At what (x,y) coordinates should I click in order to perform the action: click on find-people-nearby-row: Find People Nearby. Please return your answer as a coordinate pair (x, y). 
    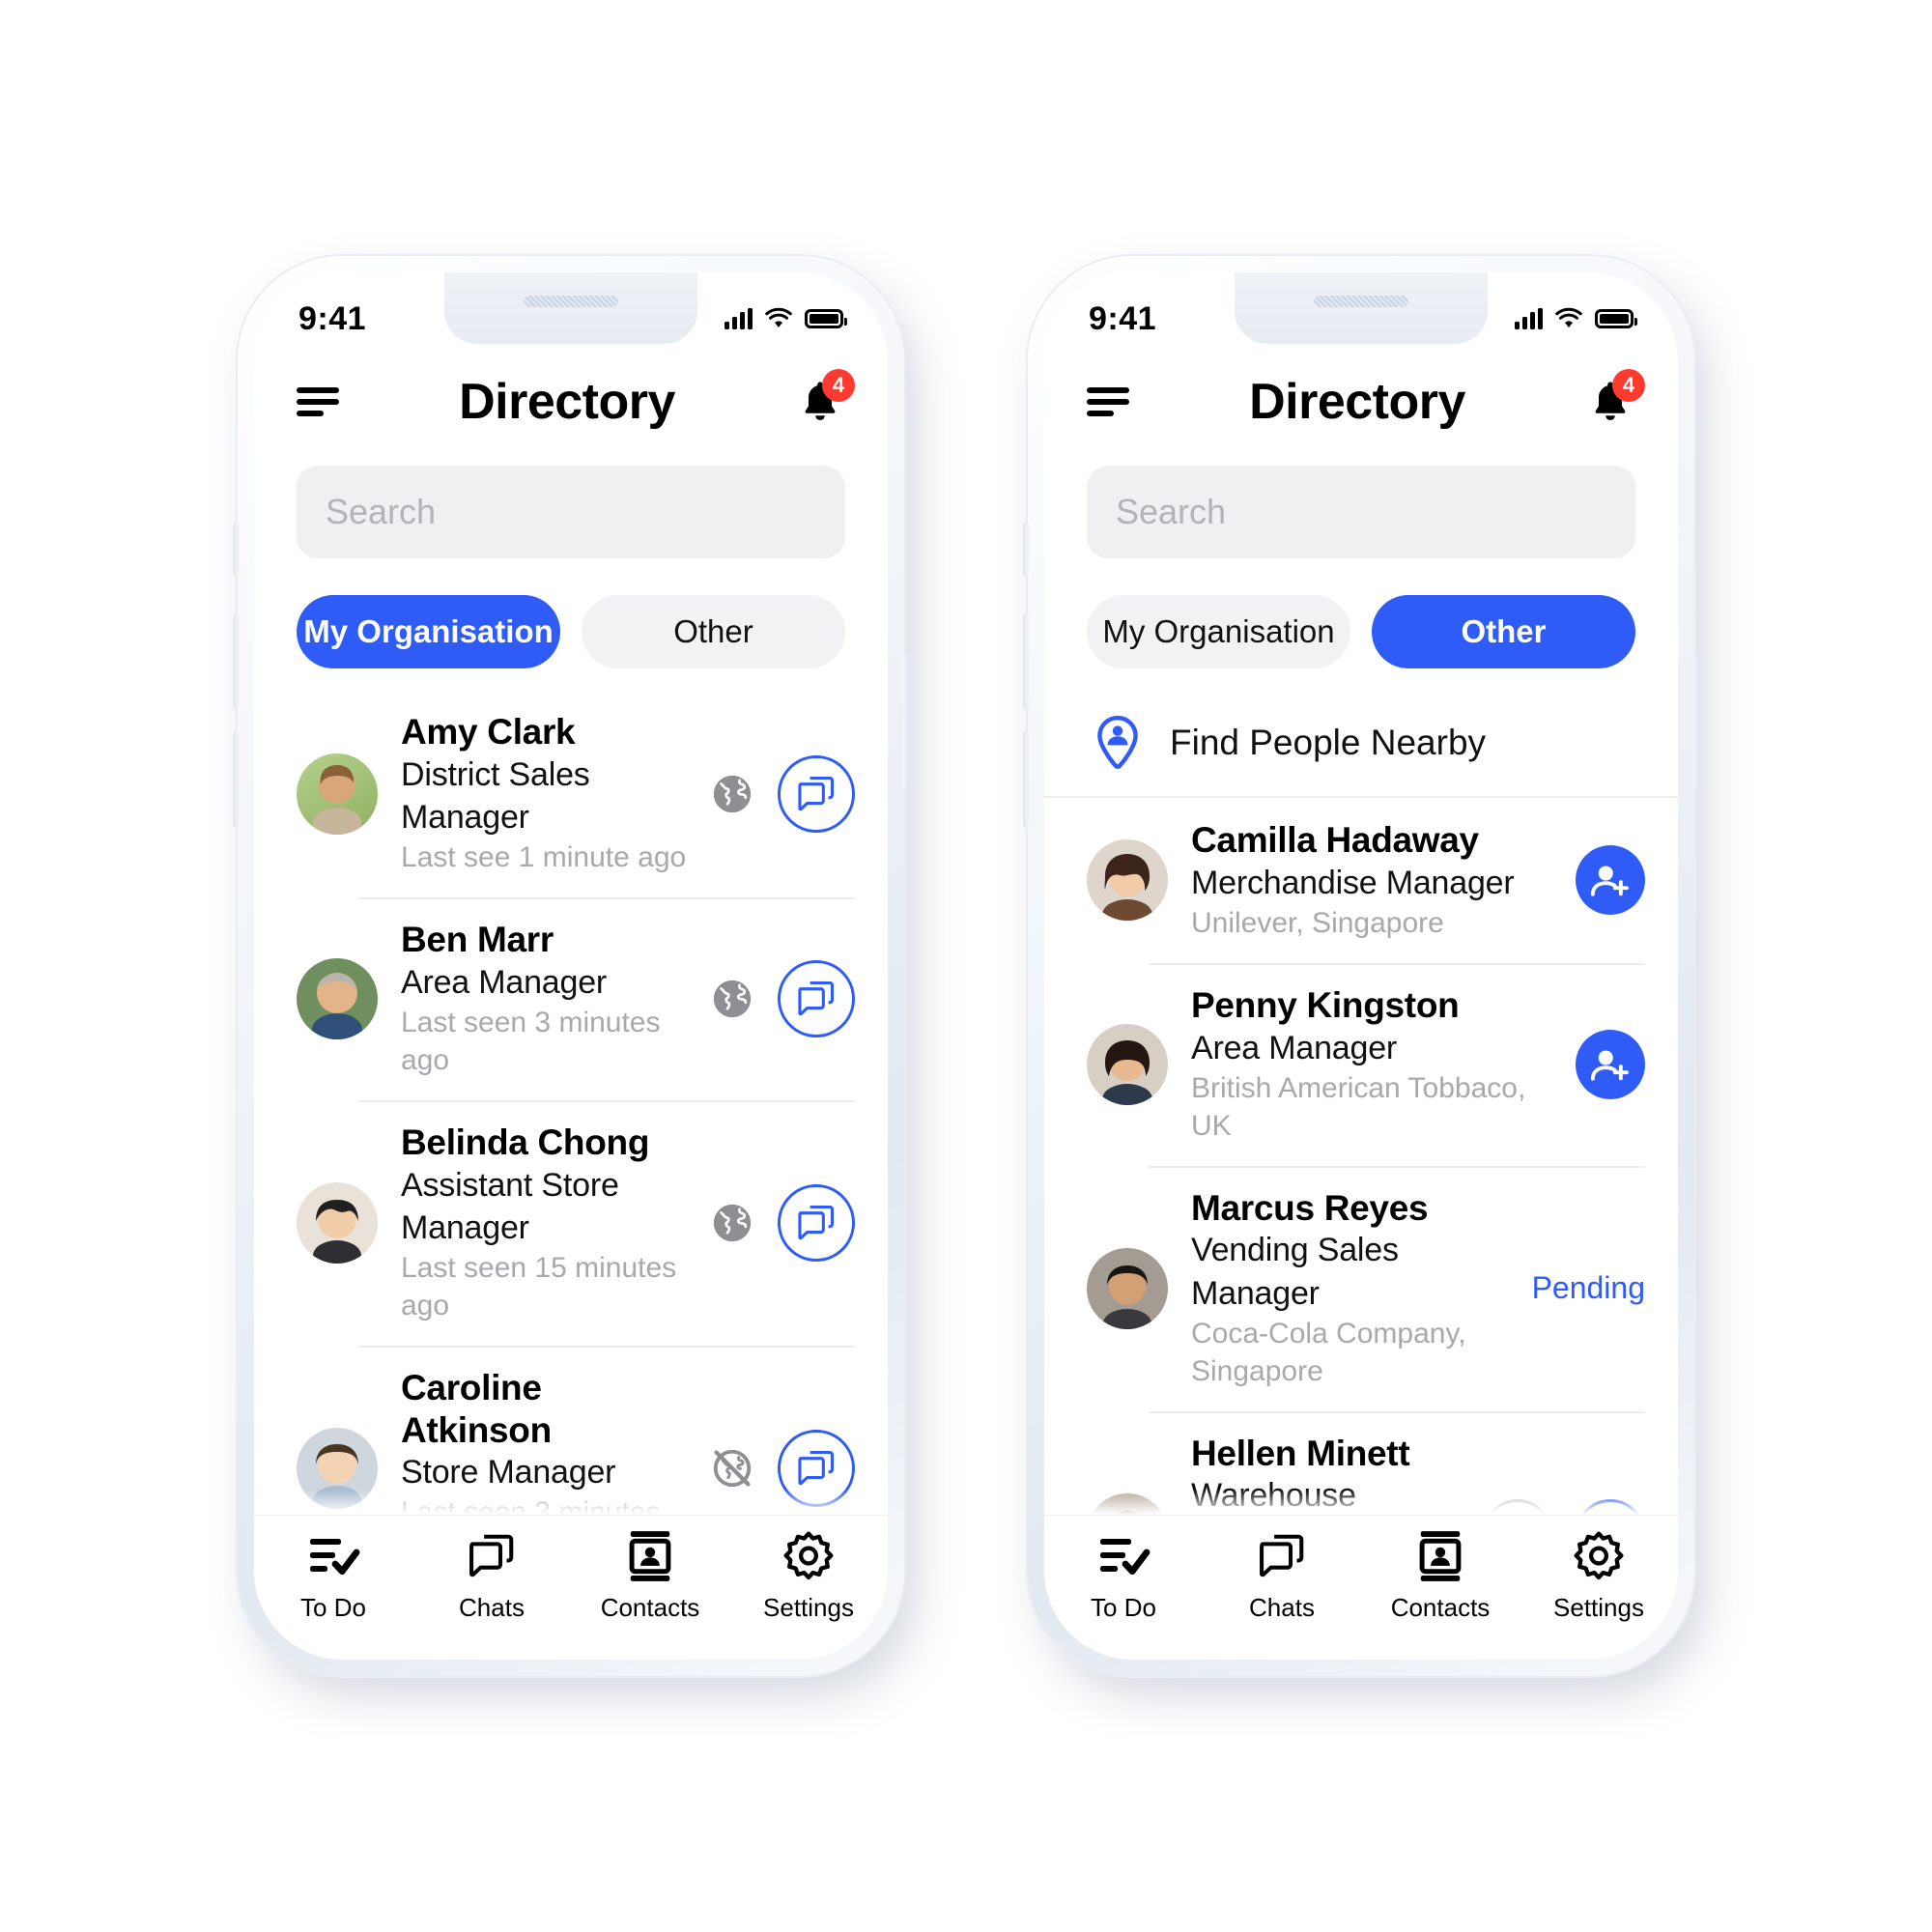
    Looking at the image, I should click on (1361, 744).